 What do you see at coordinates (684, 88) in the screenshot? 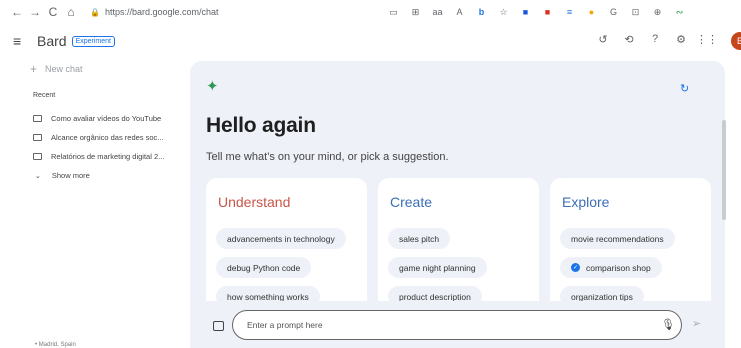
I see `refresh-icon: ↻` at bounding box center [684, 88].